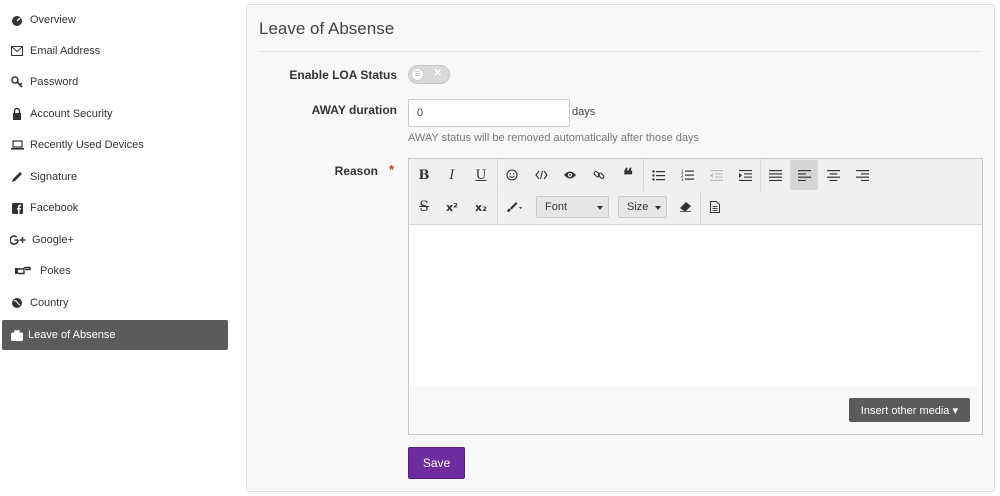 Image resolution: width=1000 pixels, height=496 pixels. What do you see at coordinates (17, 145) in the screenshot?
I see `laptop-icon` at bounding box center [17, 145].